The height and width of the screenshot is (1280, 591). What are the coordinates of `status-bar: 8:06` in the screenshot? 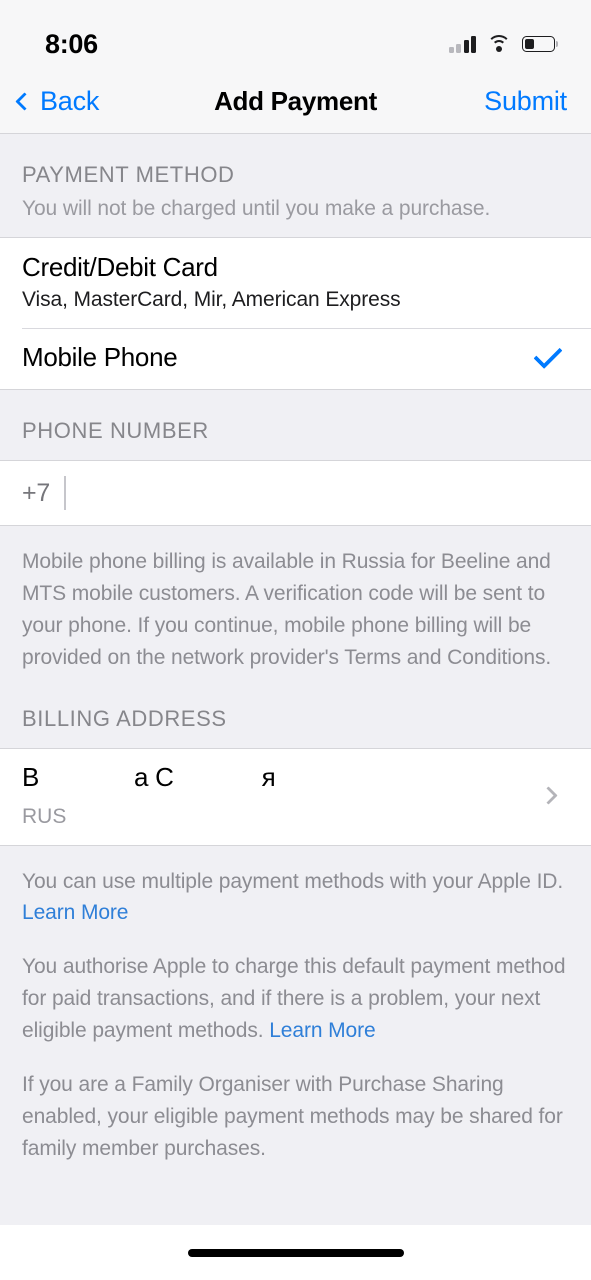 It's located at (295, 35).